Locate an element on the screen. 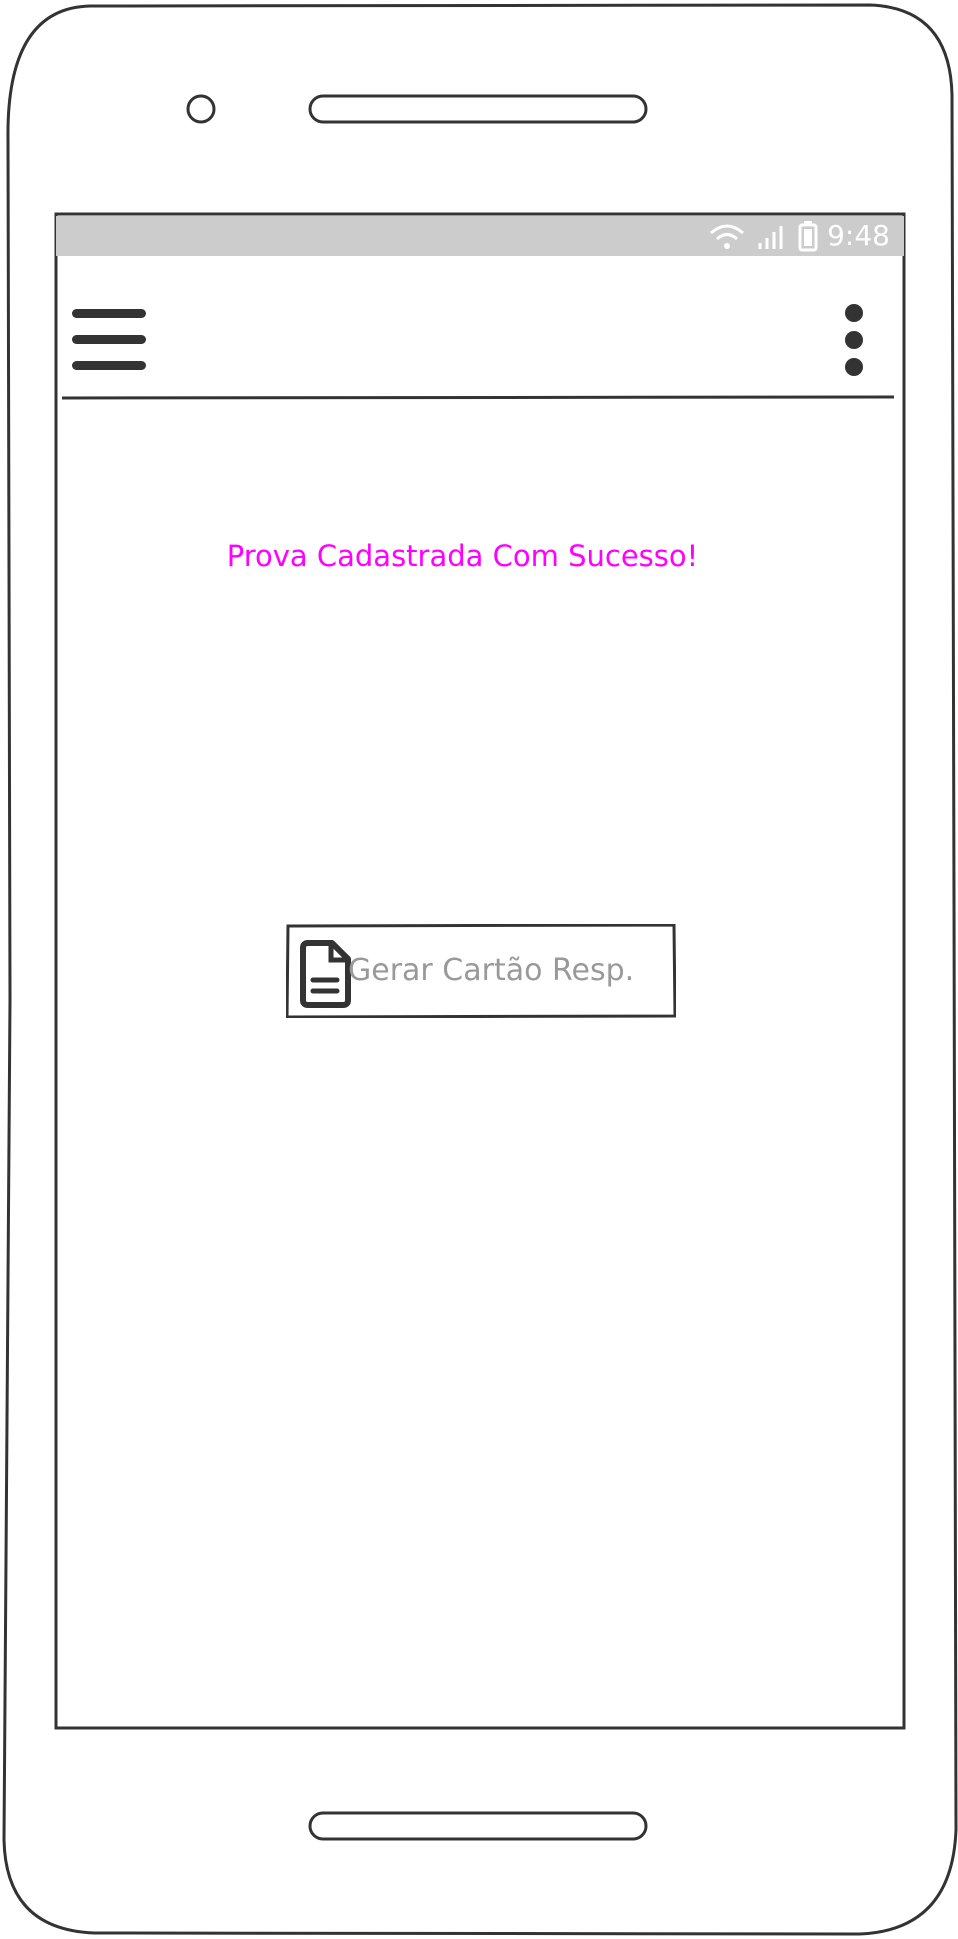 The height and width of the screenshot is (1939, 958). status-bar: 9:48 is located at coordinates (480, 236).